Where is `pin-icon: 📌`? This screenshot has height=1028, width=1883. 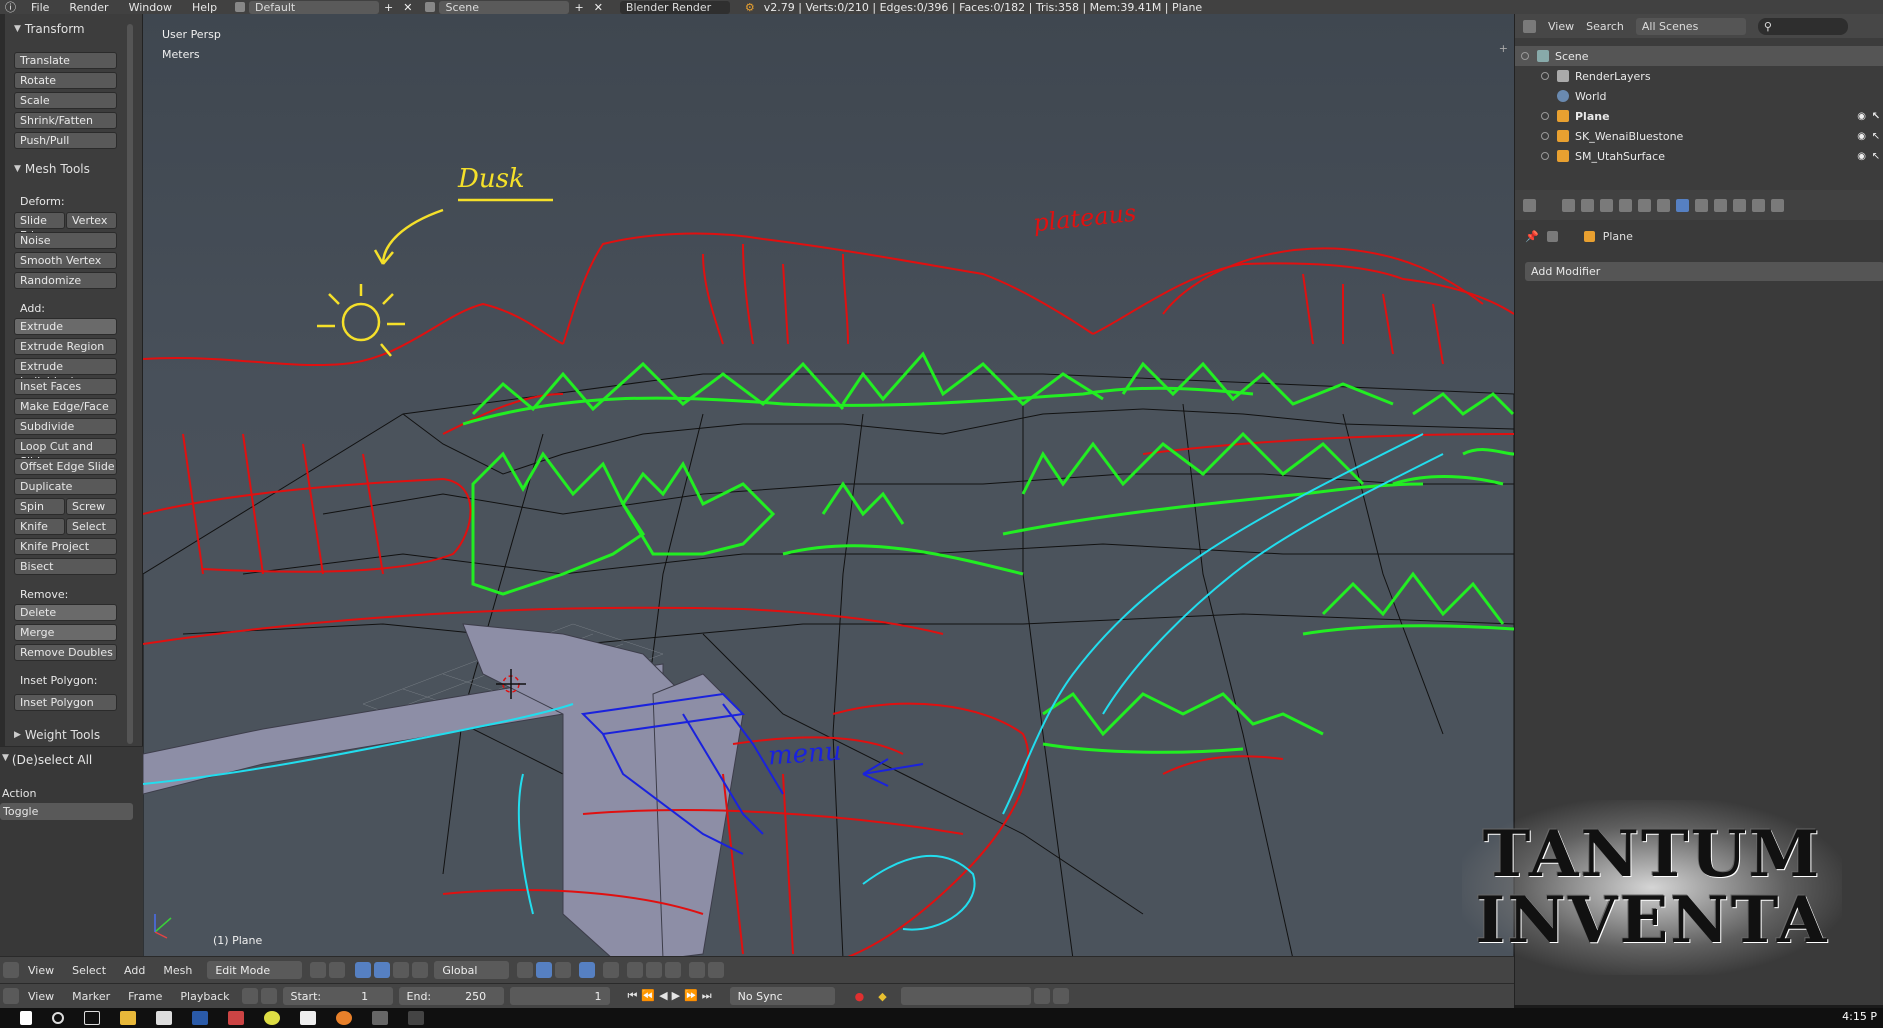
pin-icon: 📌 is located at coordinates (1532, 236).